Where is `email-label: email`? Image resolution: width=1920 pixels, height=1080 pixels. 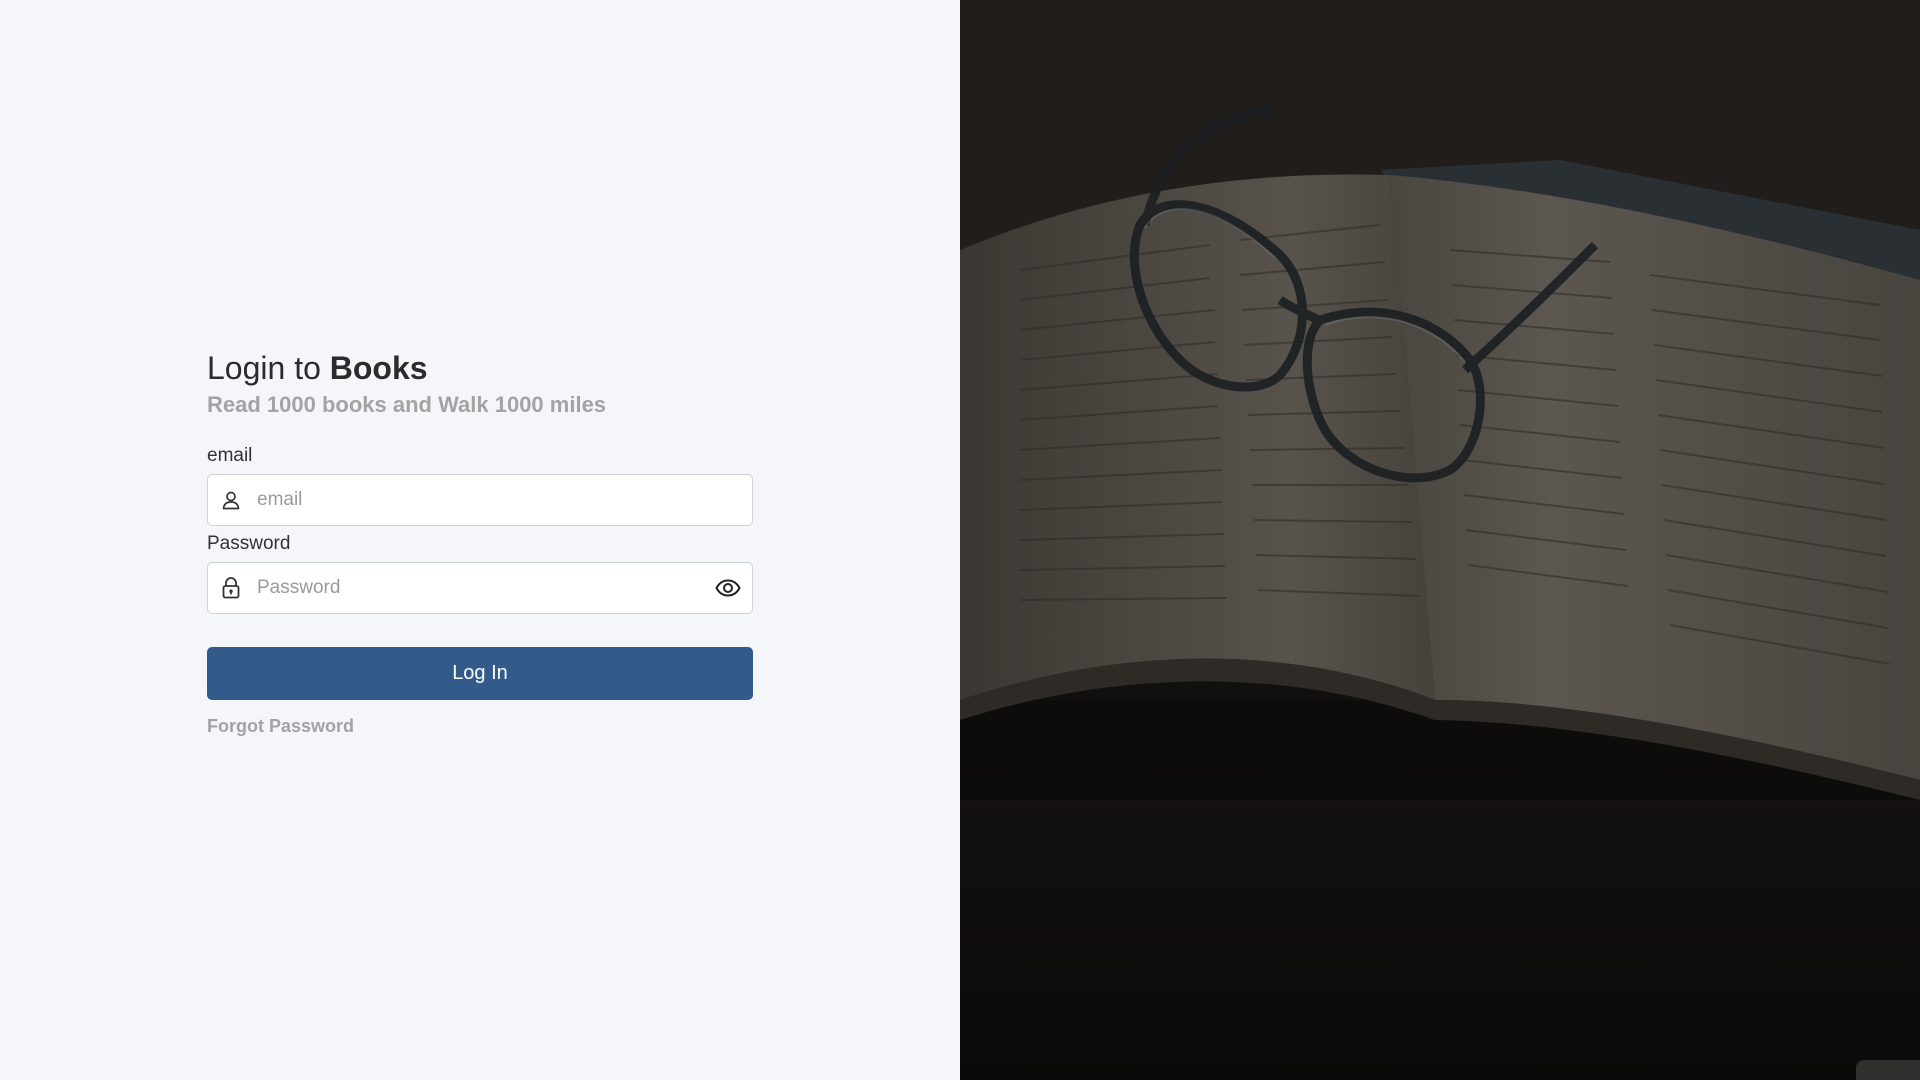
email-label: email is located at coordinates (230, 455).